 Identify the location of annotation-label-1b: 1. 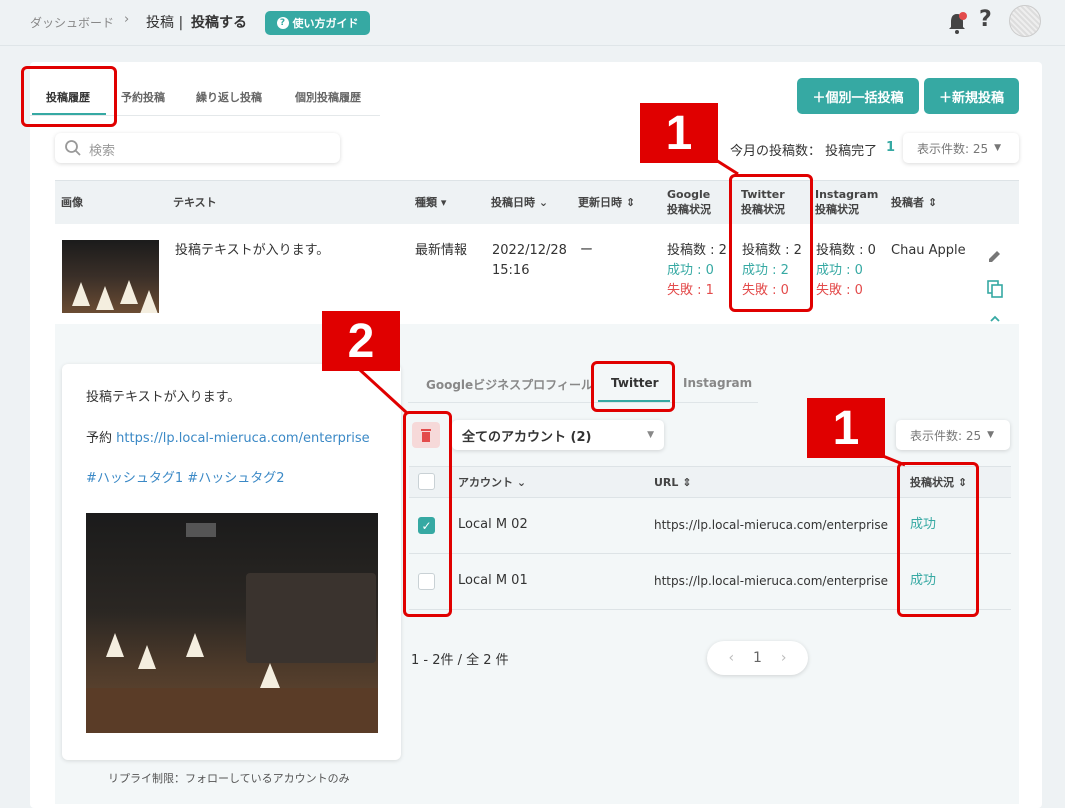
(846, 428).